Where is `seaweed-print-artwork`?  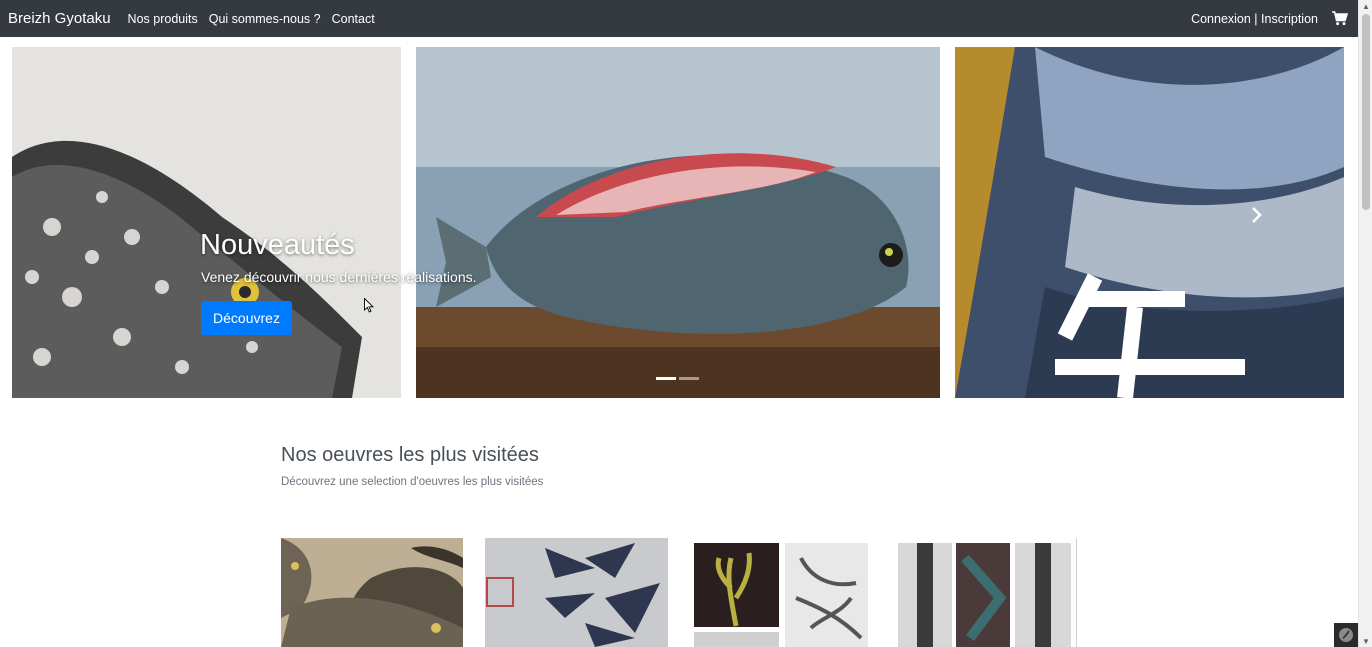 seaweed-print-artwork is located at coordinates (782, 592).